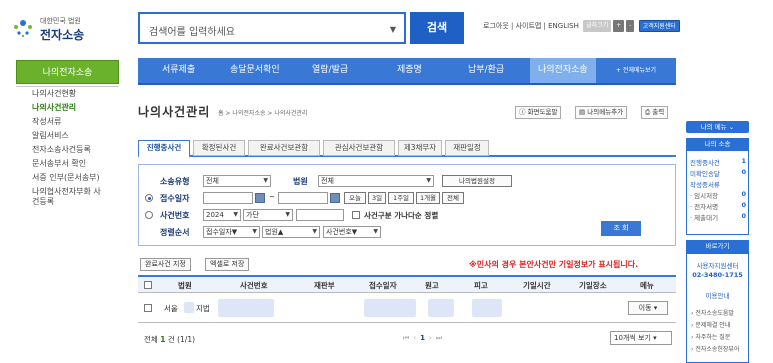 The width and height of the screenshot is (773, 363). What do you see at coordinates (341, 232) in the screenshot?
I see `order-3-value: 사건번호▼` at bounding box center [341, 232].